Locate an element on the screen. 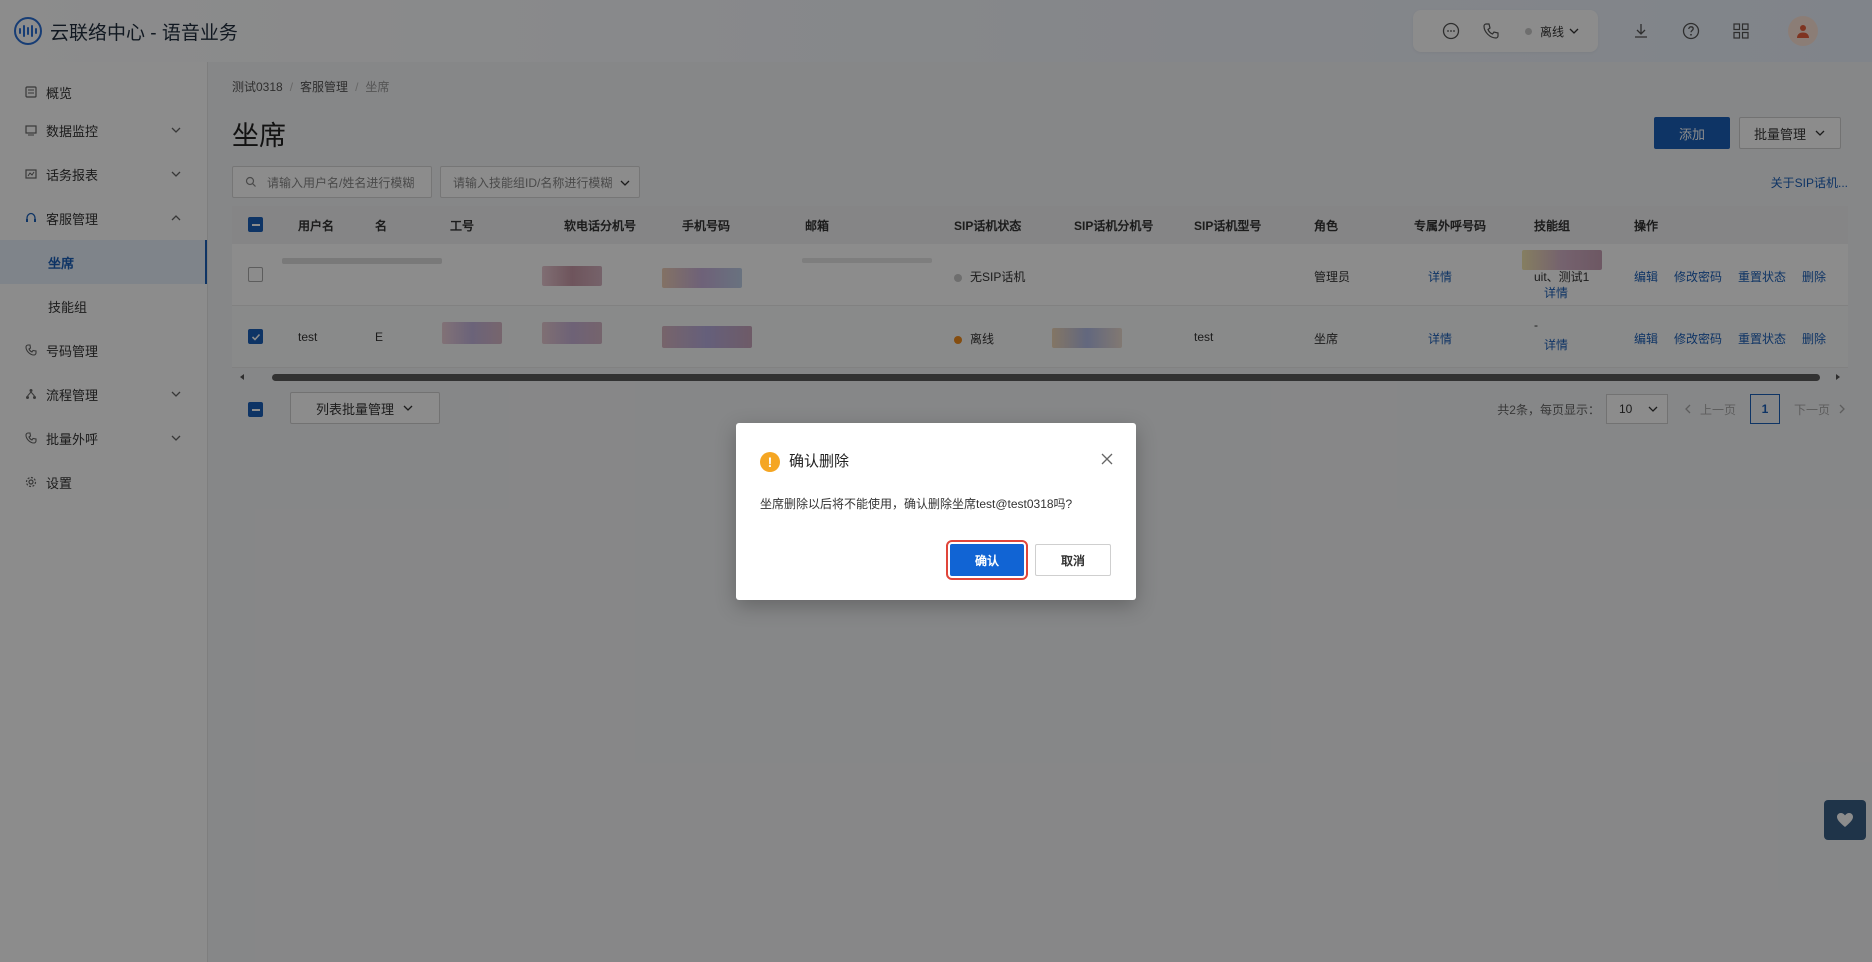 The width and height of the screenshot is (1872, 962). warning-icon: ! is located at coordinates (770, 462).